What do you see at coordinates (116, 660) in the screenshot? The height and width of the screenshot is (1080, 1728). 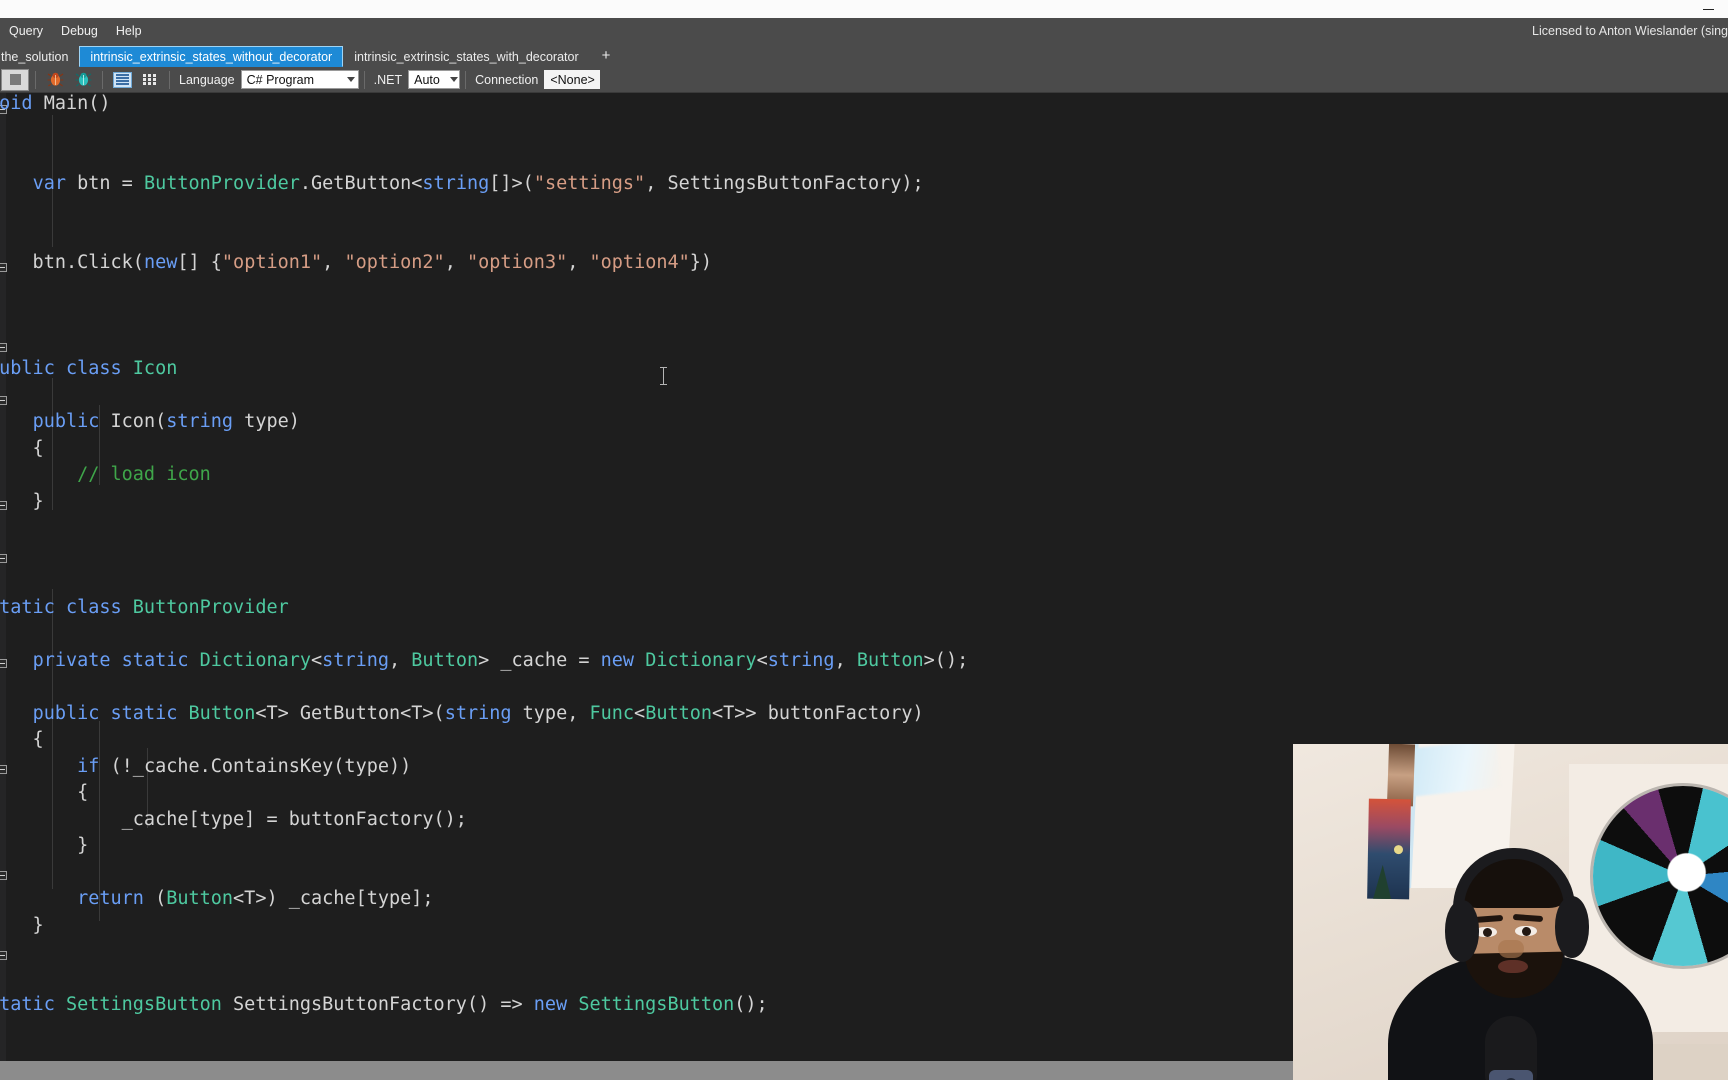 I see `code-token: private static` at bounding box center [116, 660].